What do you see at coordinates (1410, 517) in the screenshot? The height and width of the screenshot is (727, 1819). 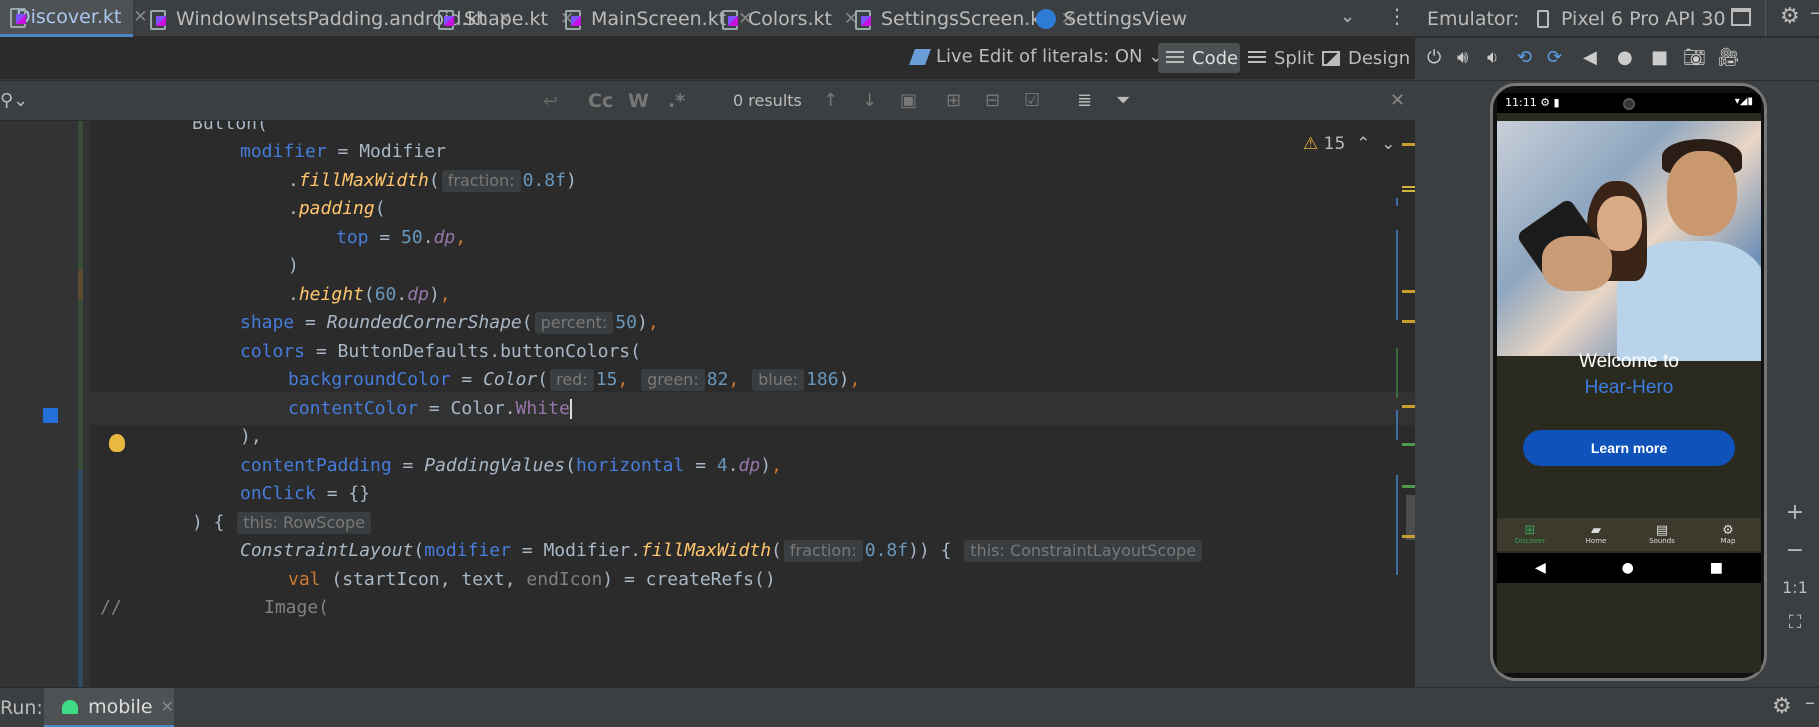 I see `scrollbar-thumb` at bounding box center [1410, 517].